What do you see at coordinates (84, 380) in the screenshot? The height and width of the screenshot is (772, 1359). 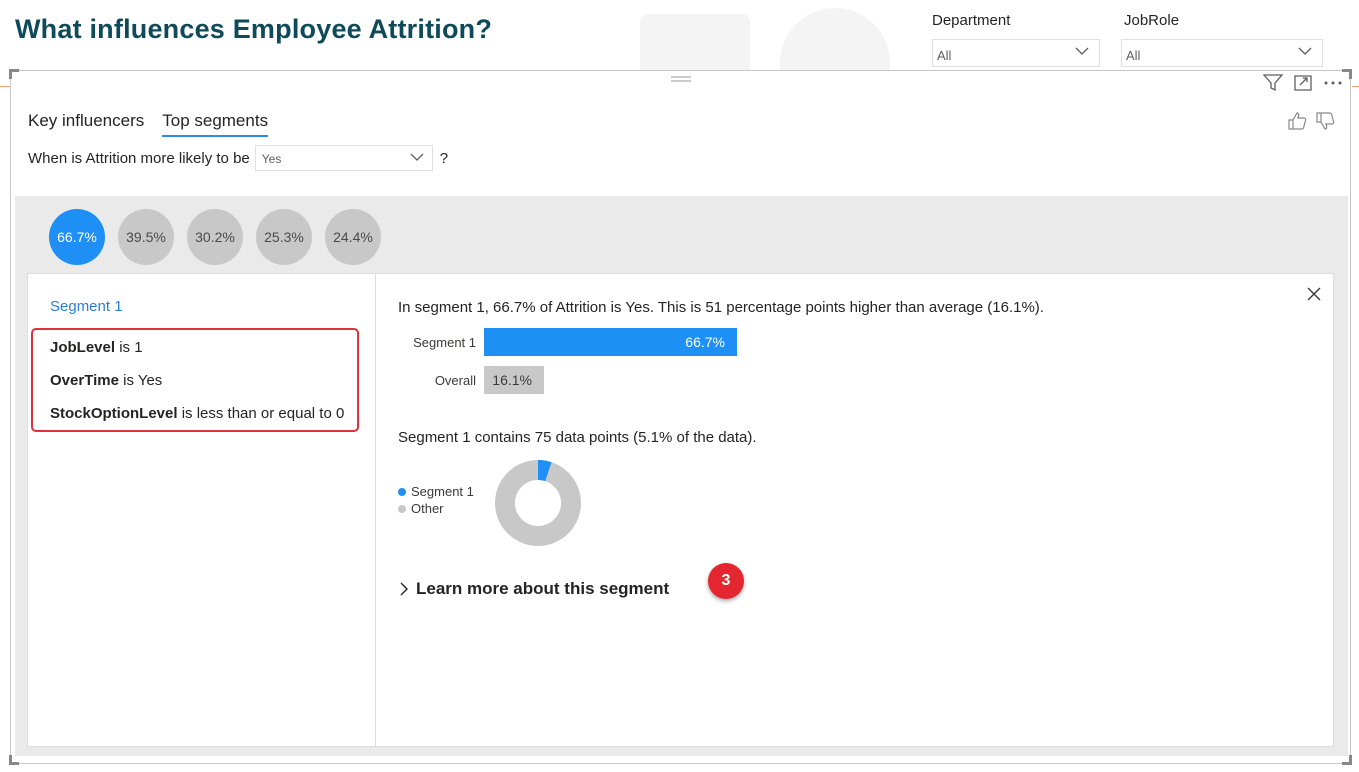 I see `condition-field: OverTime` at bounding box center [84, 380].